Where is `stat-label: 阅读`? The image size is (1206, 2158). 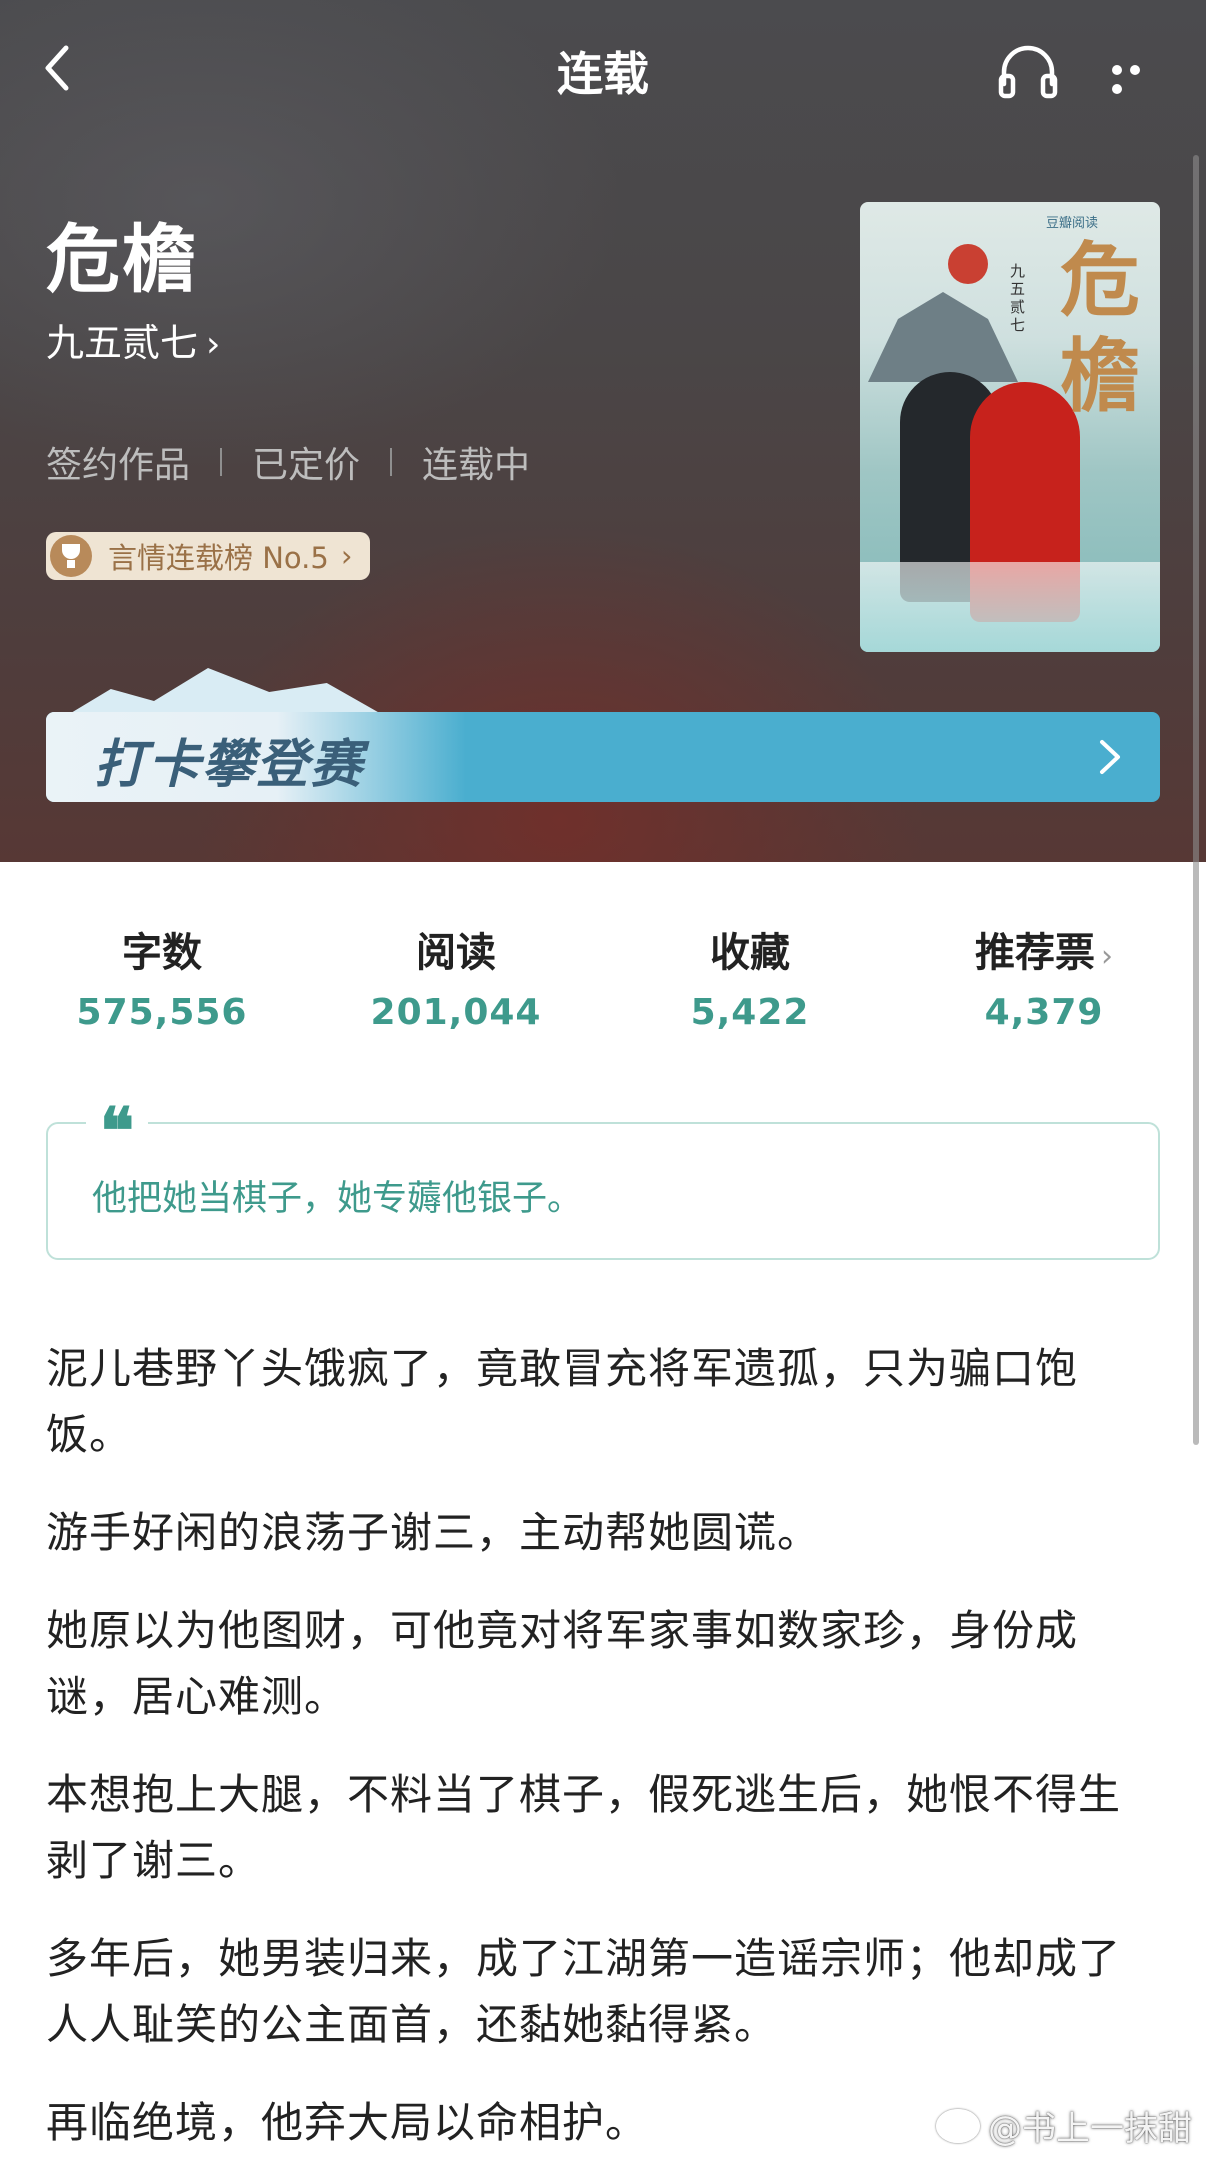
stat-label: 阅读 is located at coordinates (456, 953).